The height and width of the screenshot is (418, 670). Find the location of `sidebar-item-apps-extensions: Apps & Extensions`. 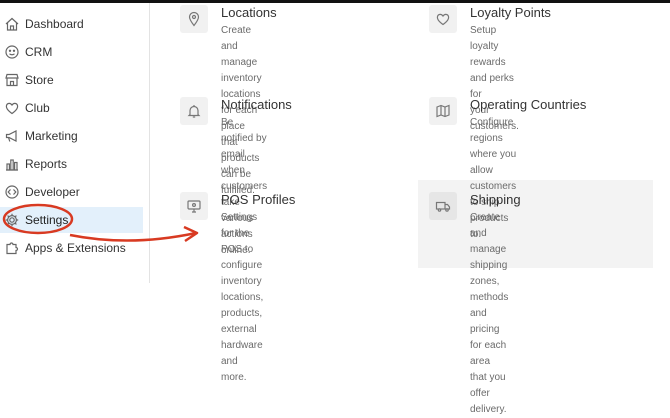

sidebar-item-apps-extensions: Apps & Extensions is located at coordinates (71, 248).